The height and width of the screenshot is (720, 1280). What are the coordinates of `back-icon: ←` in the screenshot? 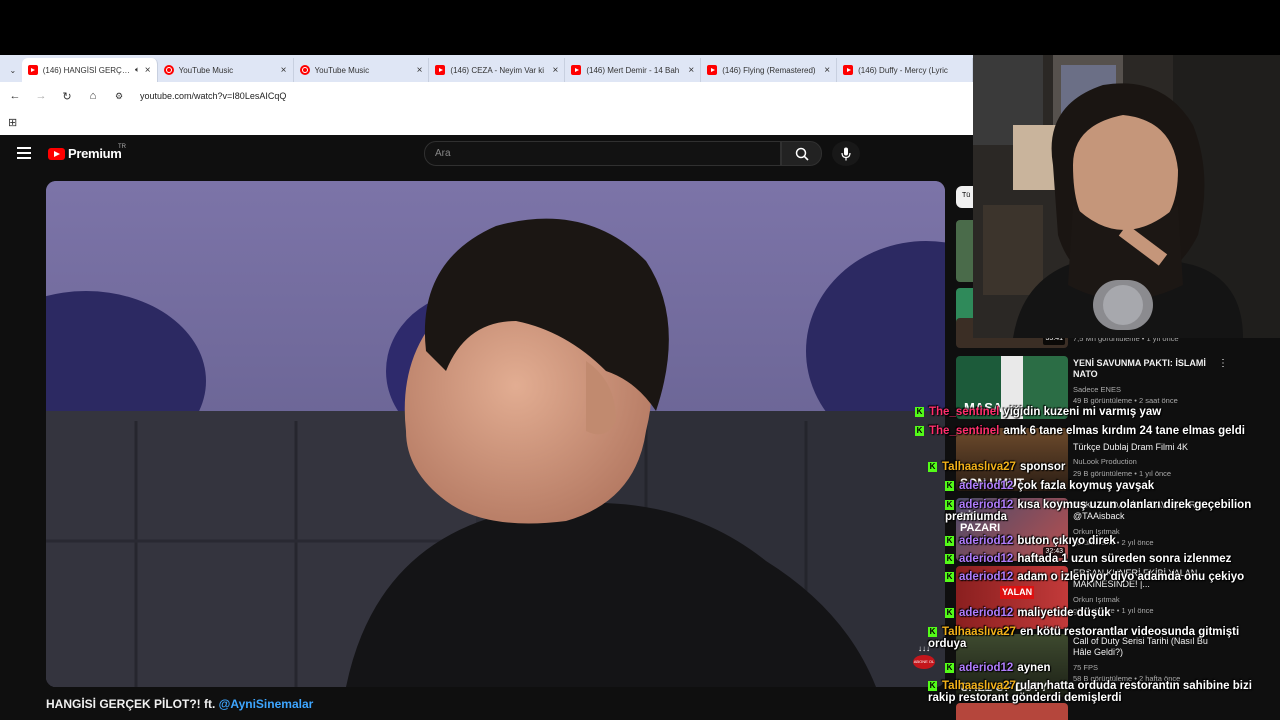 It's located at (15, 96).